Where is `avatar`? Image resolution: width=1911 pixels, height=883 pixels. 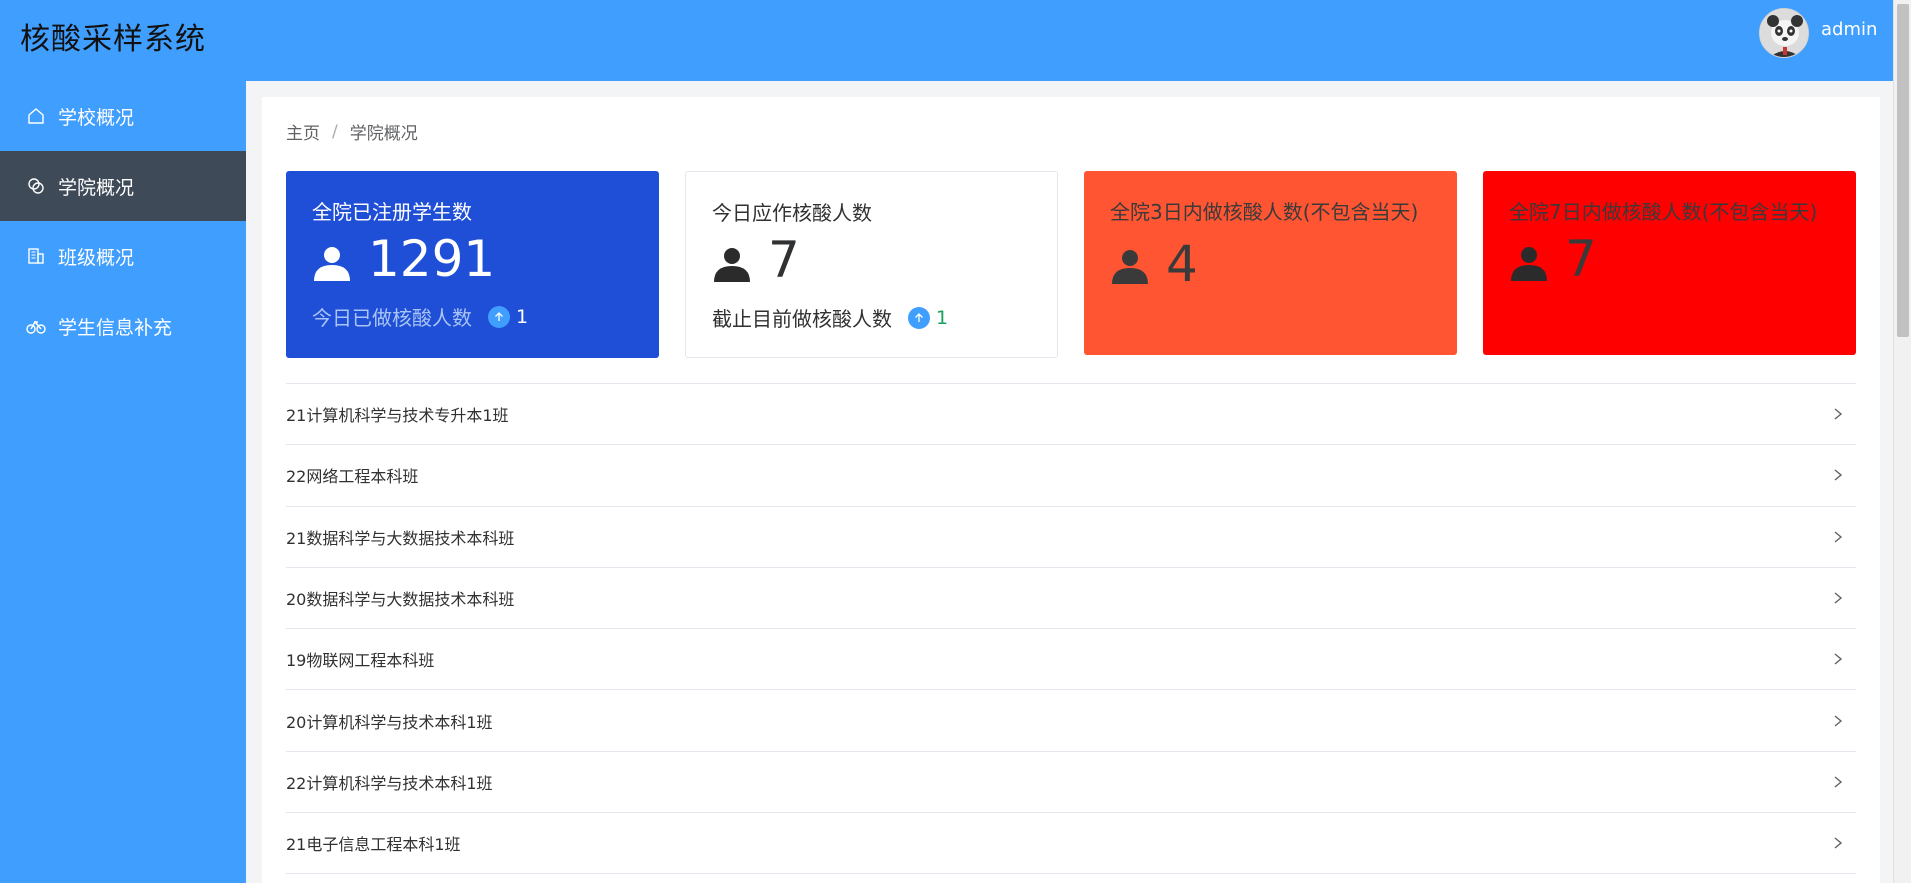
avatar is located at coordinates (1784, 33).